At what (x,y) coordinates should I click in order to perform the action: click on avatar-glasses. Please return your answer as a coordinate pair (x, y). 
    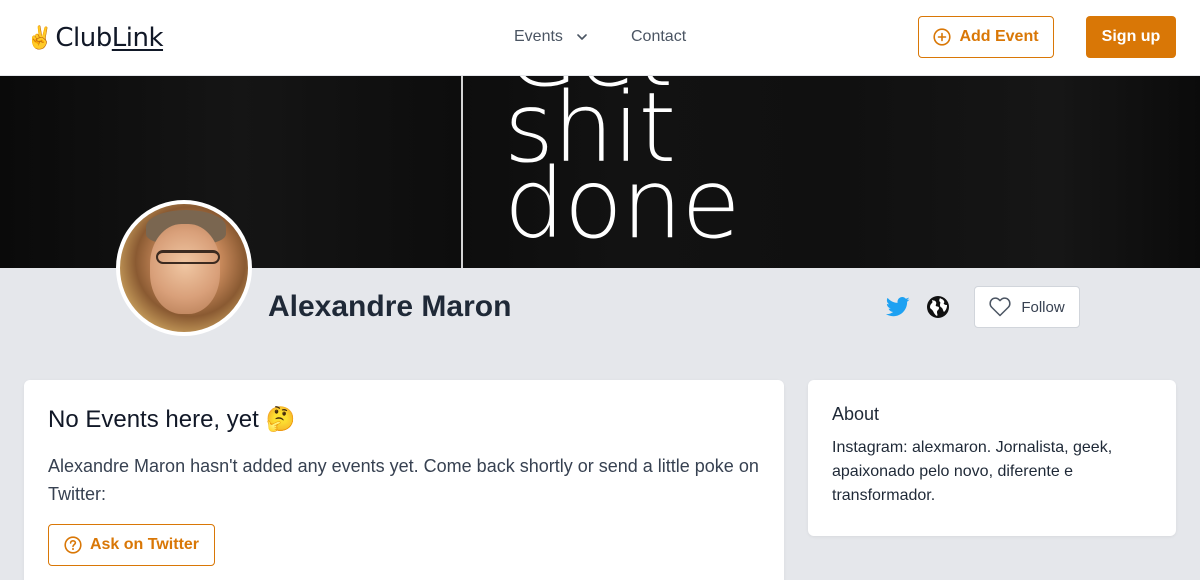
    Looking at the image, I should click on (188, 257).